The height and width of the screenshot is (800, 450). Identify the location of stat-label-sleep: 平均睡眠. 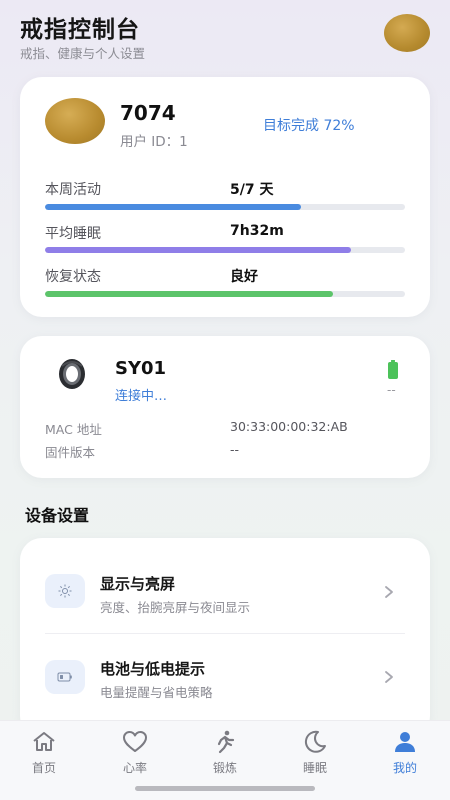
(73, 234).